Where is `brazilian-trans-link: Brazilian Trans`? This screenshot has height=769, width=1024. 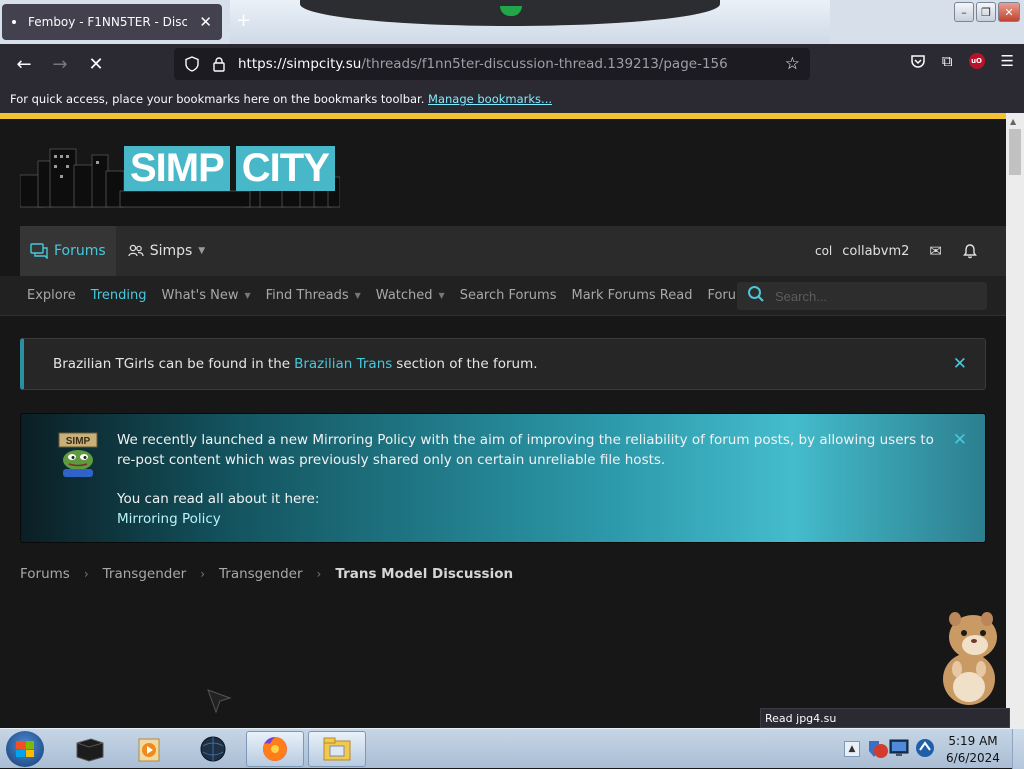
brazilian-trans-link: Brazilian Trans is located at coordinates (343, 364).